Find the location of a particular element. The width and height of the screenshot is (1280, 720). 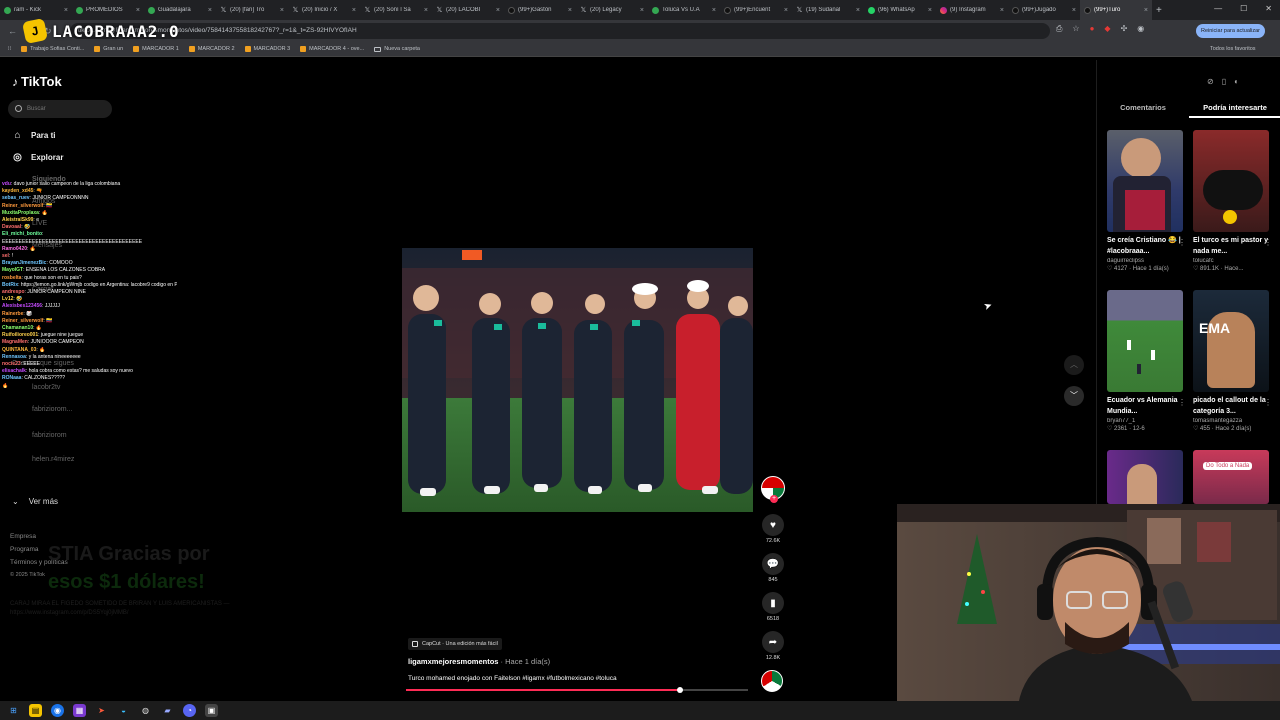

browser-tab: (96) WhatsAp × is located at coordinates (900, 10).